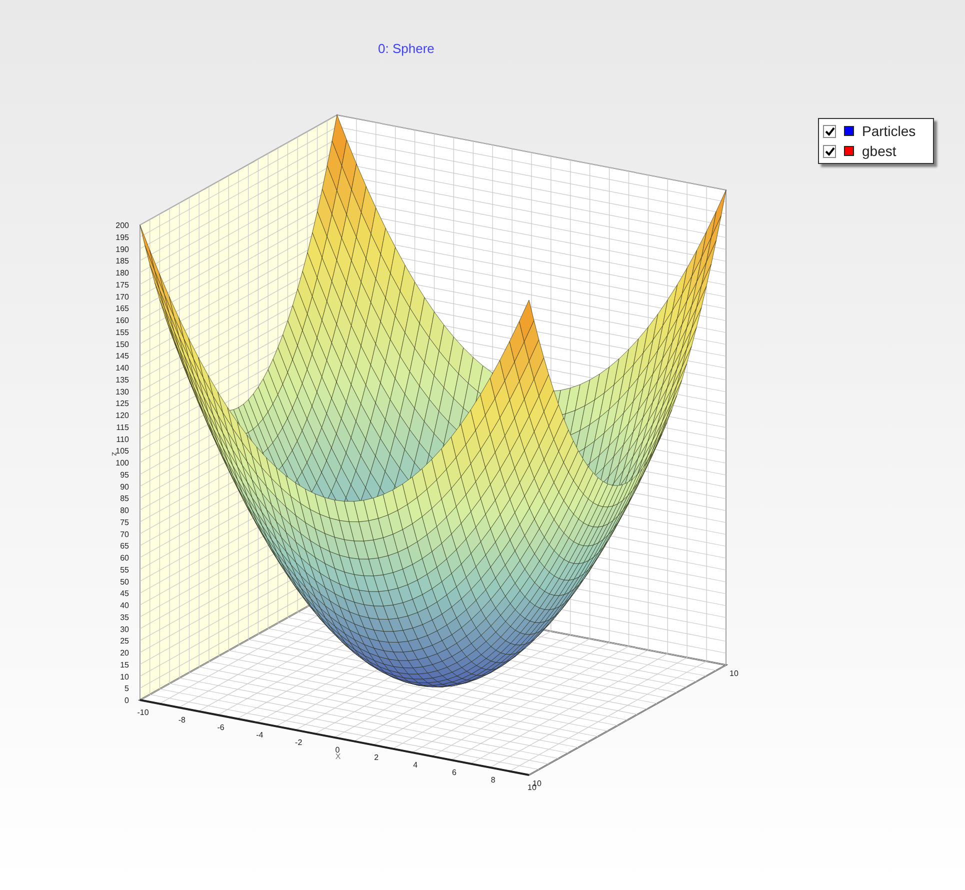 This screenshot has width=965, height=890. I want to click on z-tick-label: 65, so click(124, 546).